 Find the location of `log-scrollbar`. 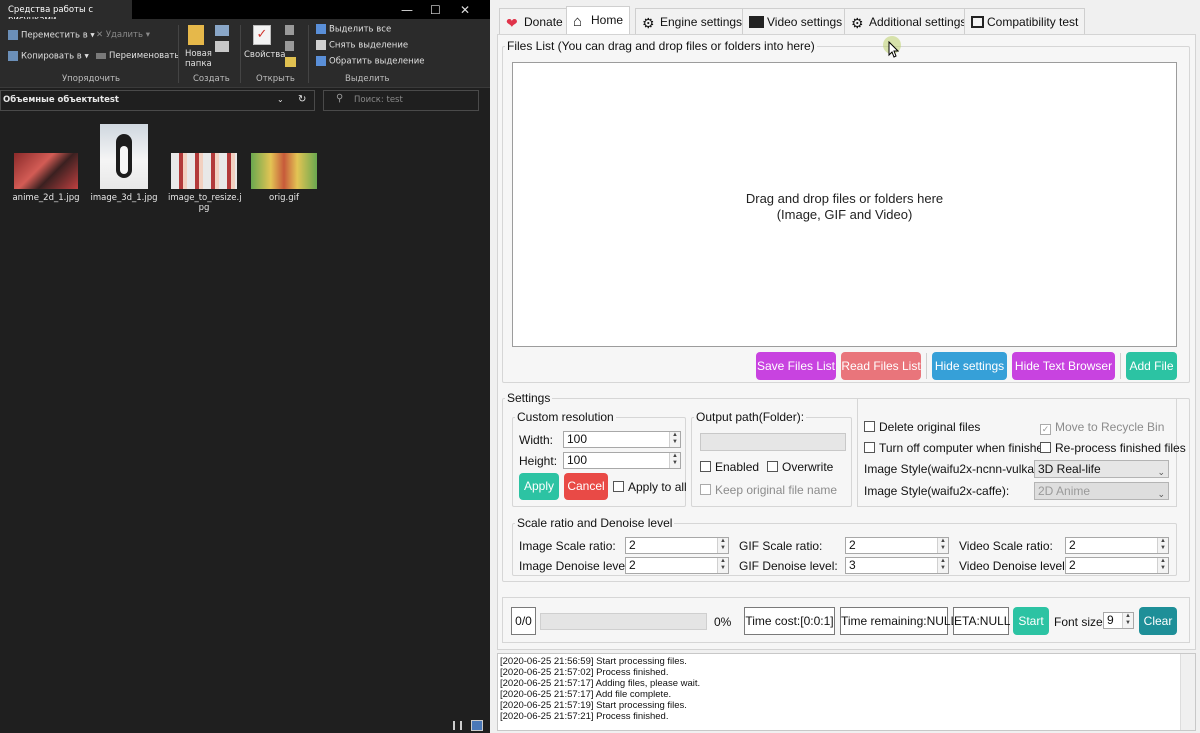

log-scrollbar is located at coordinates (1187, 692).